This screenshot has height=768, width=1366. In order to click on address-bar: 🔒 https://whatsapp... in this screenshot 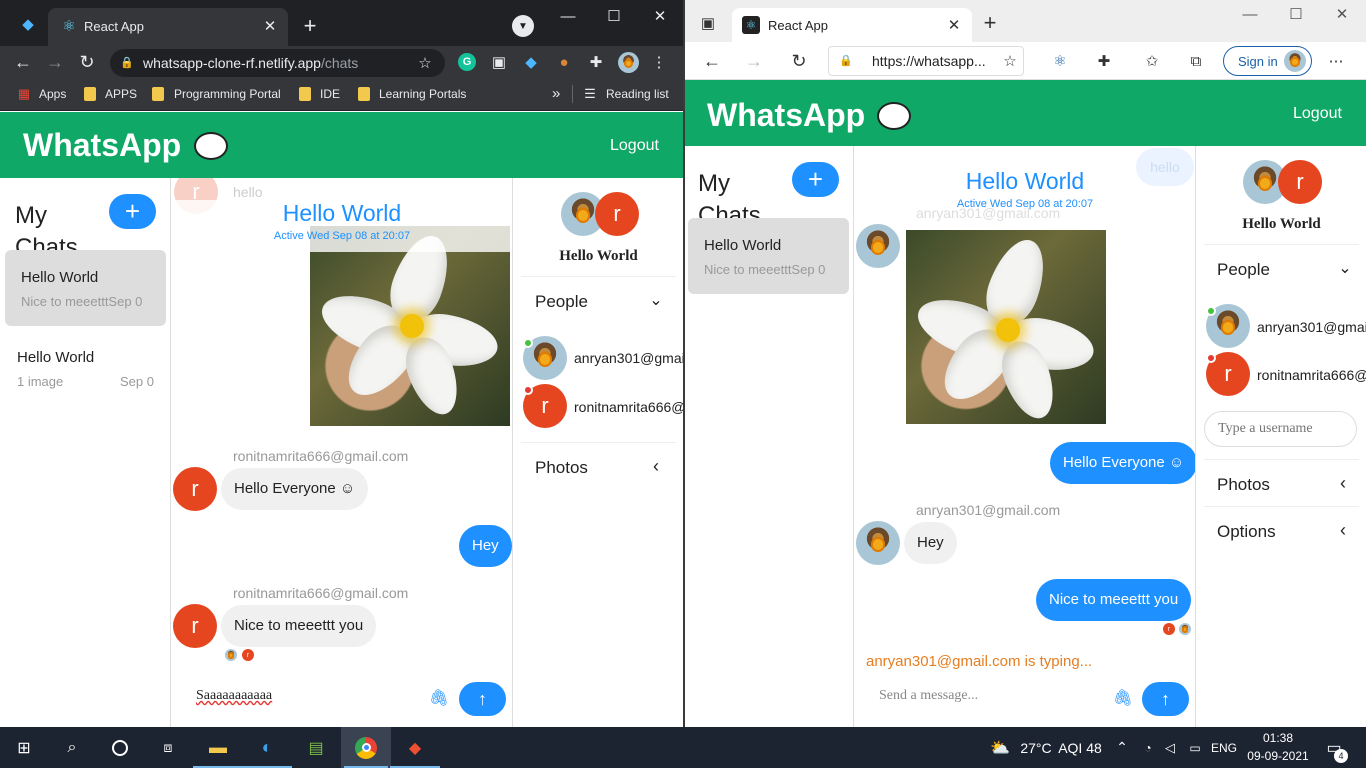, I will do `click(926, 61)`.